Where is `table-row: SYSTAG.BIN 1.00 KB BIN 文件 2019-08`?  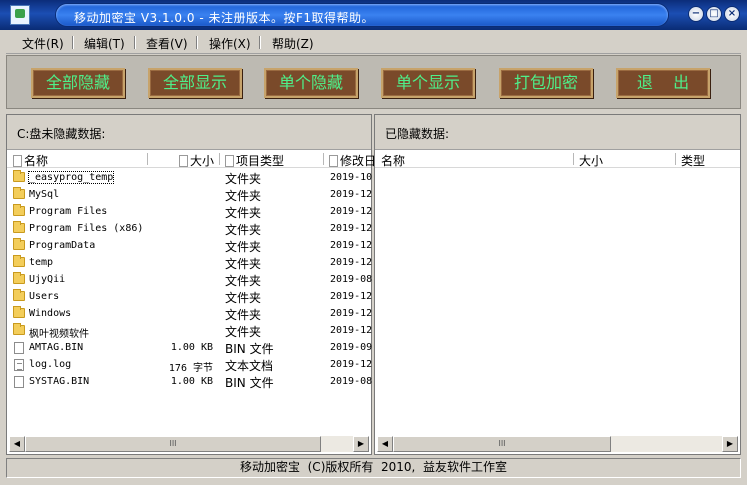
table-row: SYSTAG.BIN 1.00 KB BIN 文件 2019-08 is located at coordinates (190, 381).